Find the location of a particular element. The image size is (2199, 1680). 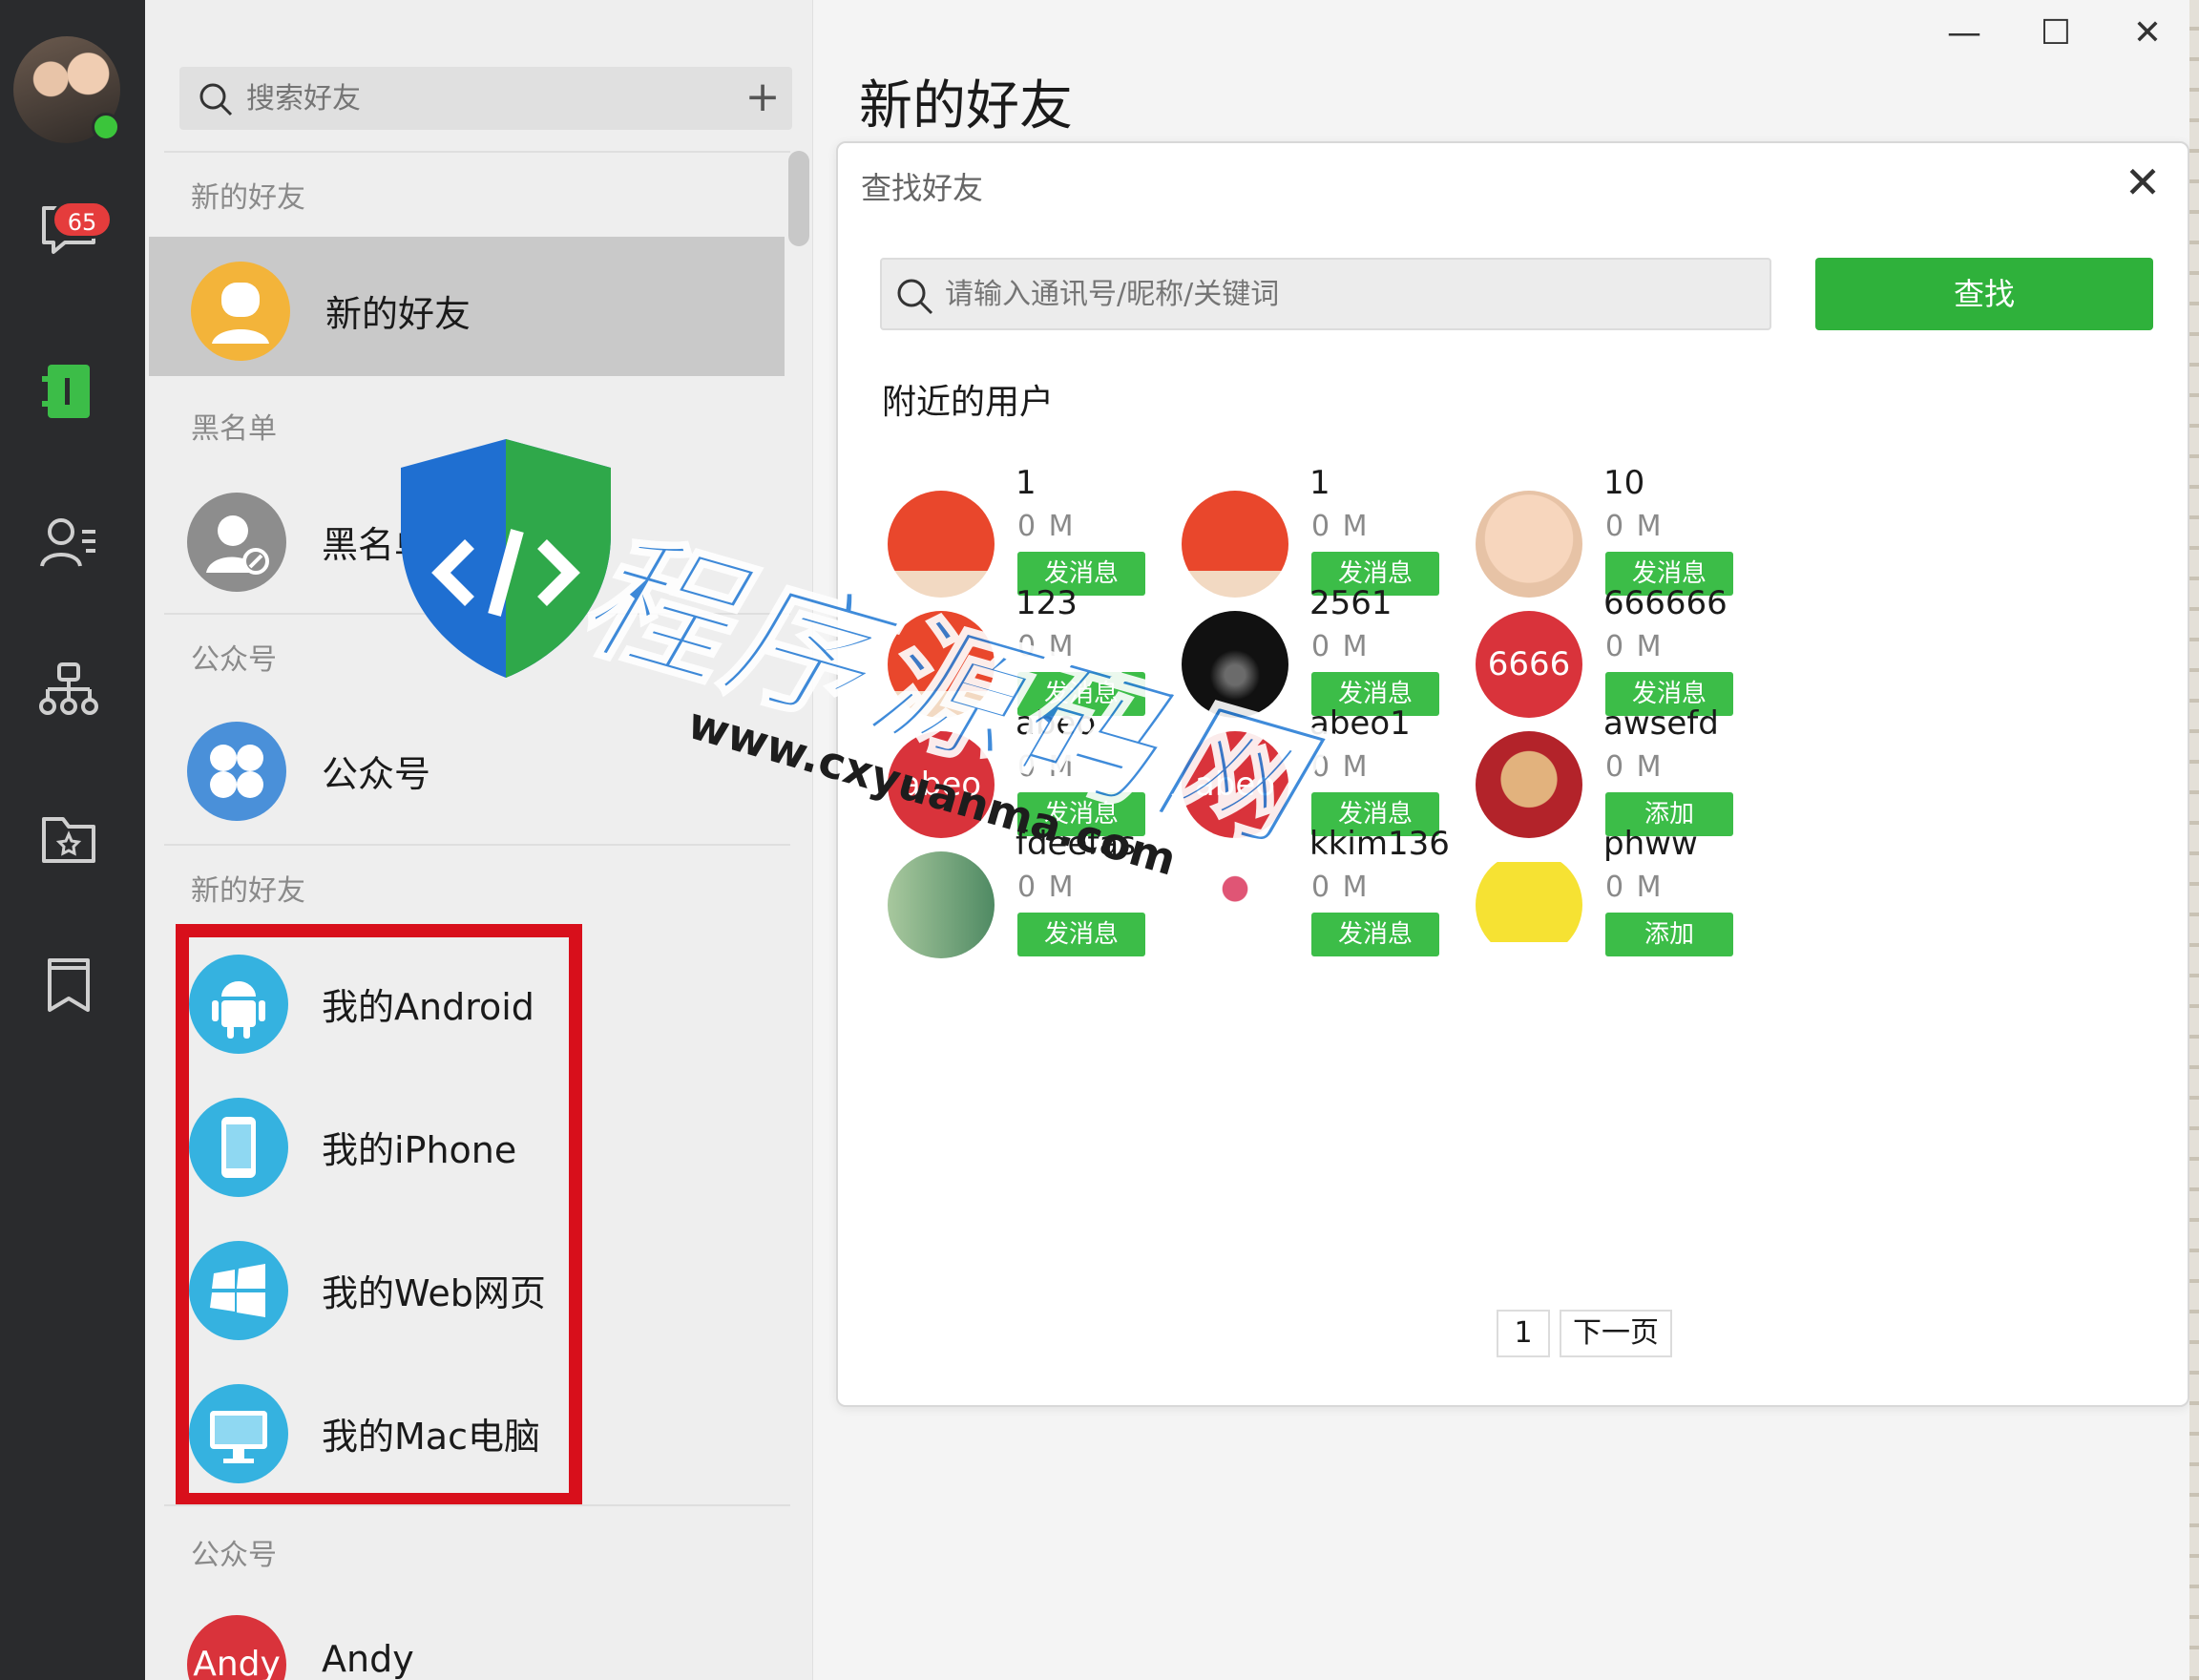

sidebar: 65 is located at coordinates (72, 840).